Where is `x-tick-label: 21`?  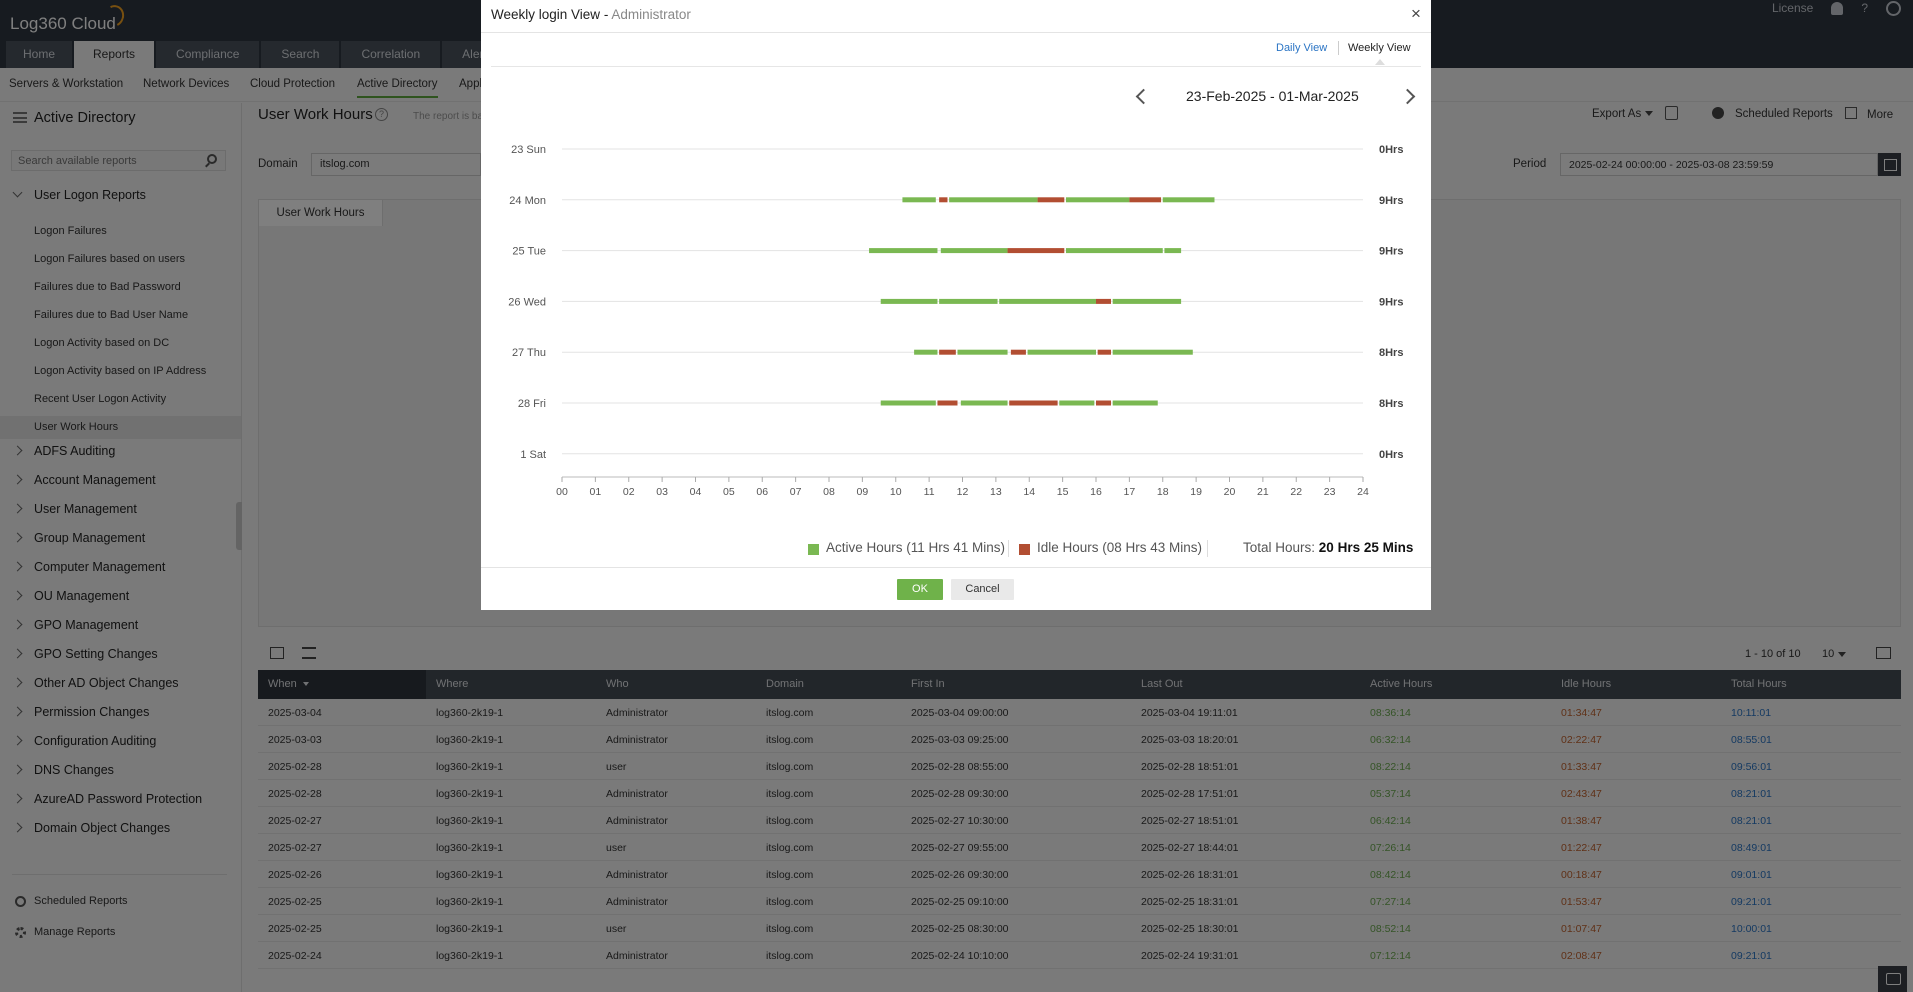 x-tick-label: 21 is located at coordinates (1263, 492).